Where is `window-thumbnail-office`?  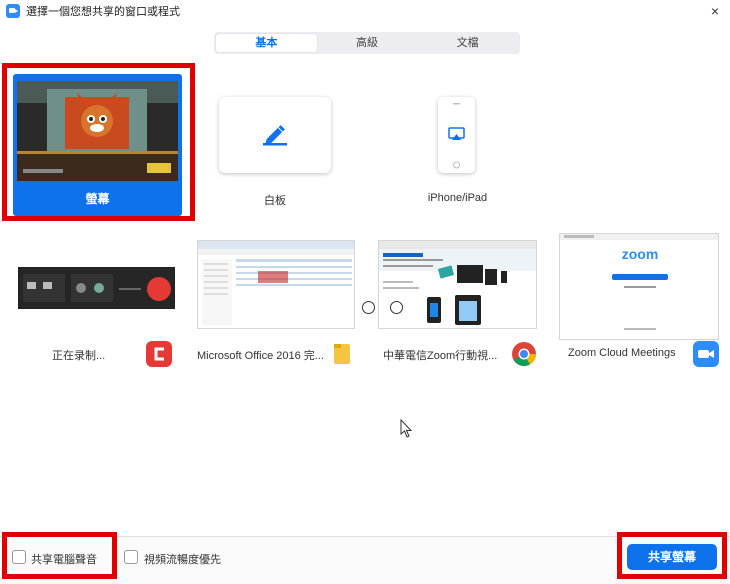
window-thumbnail-office is located at coordinates (276, 284).